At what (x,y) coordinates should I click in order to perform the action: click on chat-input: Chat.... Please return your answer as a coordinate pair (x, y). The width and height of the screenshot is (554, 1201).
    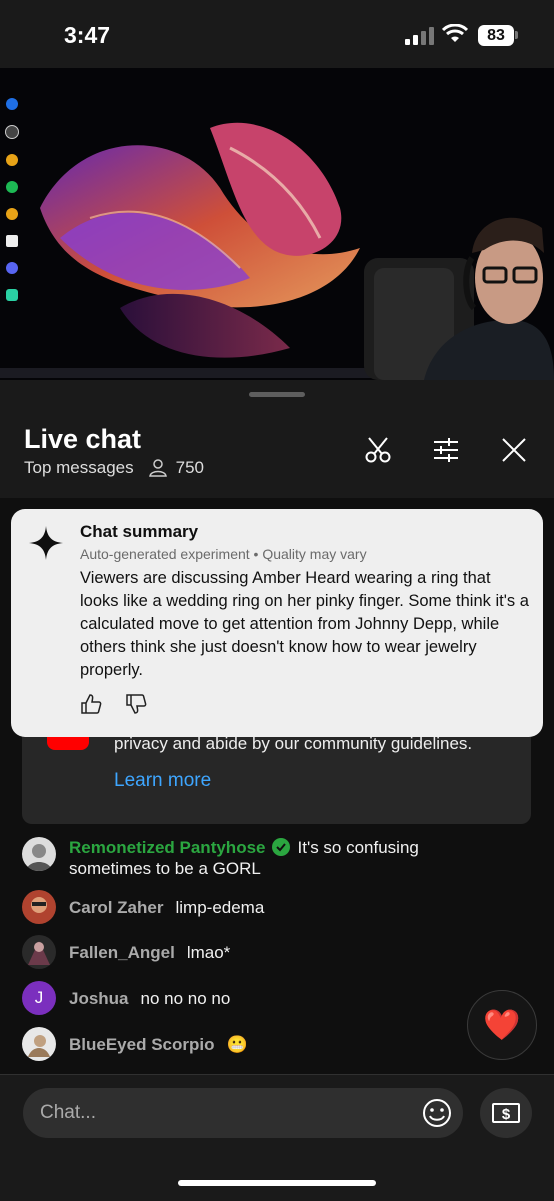
    Looking at the image, I should click on (243, 1113).